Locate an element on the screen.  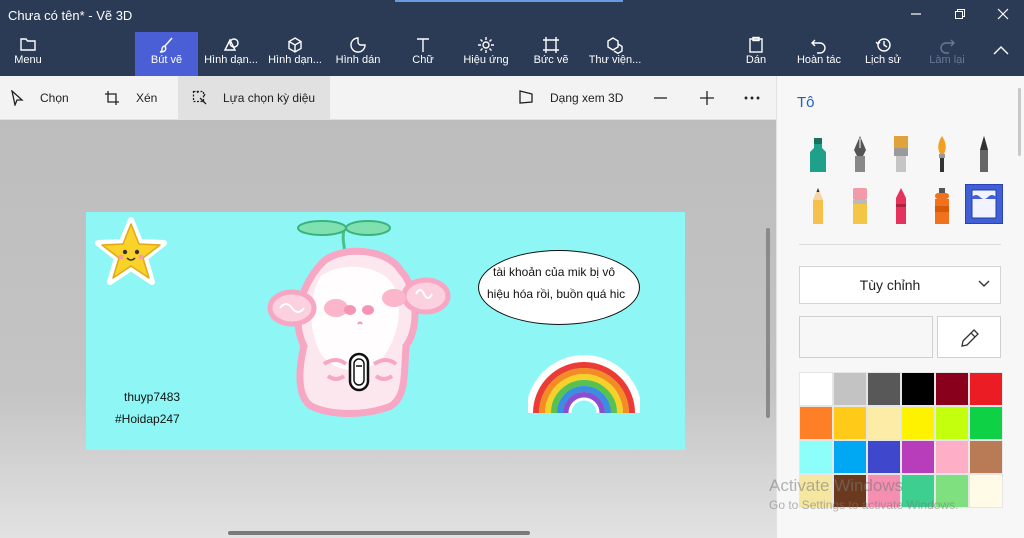
select-label: Chọn is located at coordinates (54, 98).